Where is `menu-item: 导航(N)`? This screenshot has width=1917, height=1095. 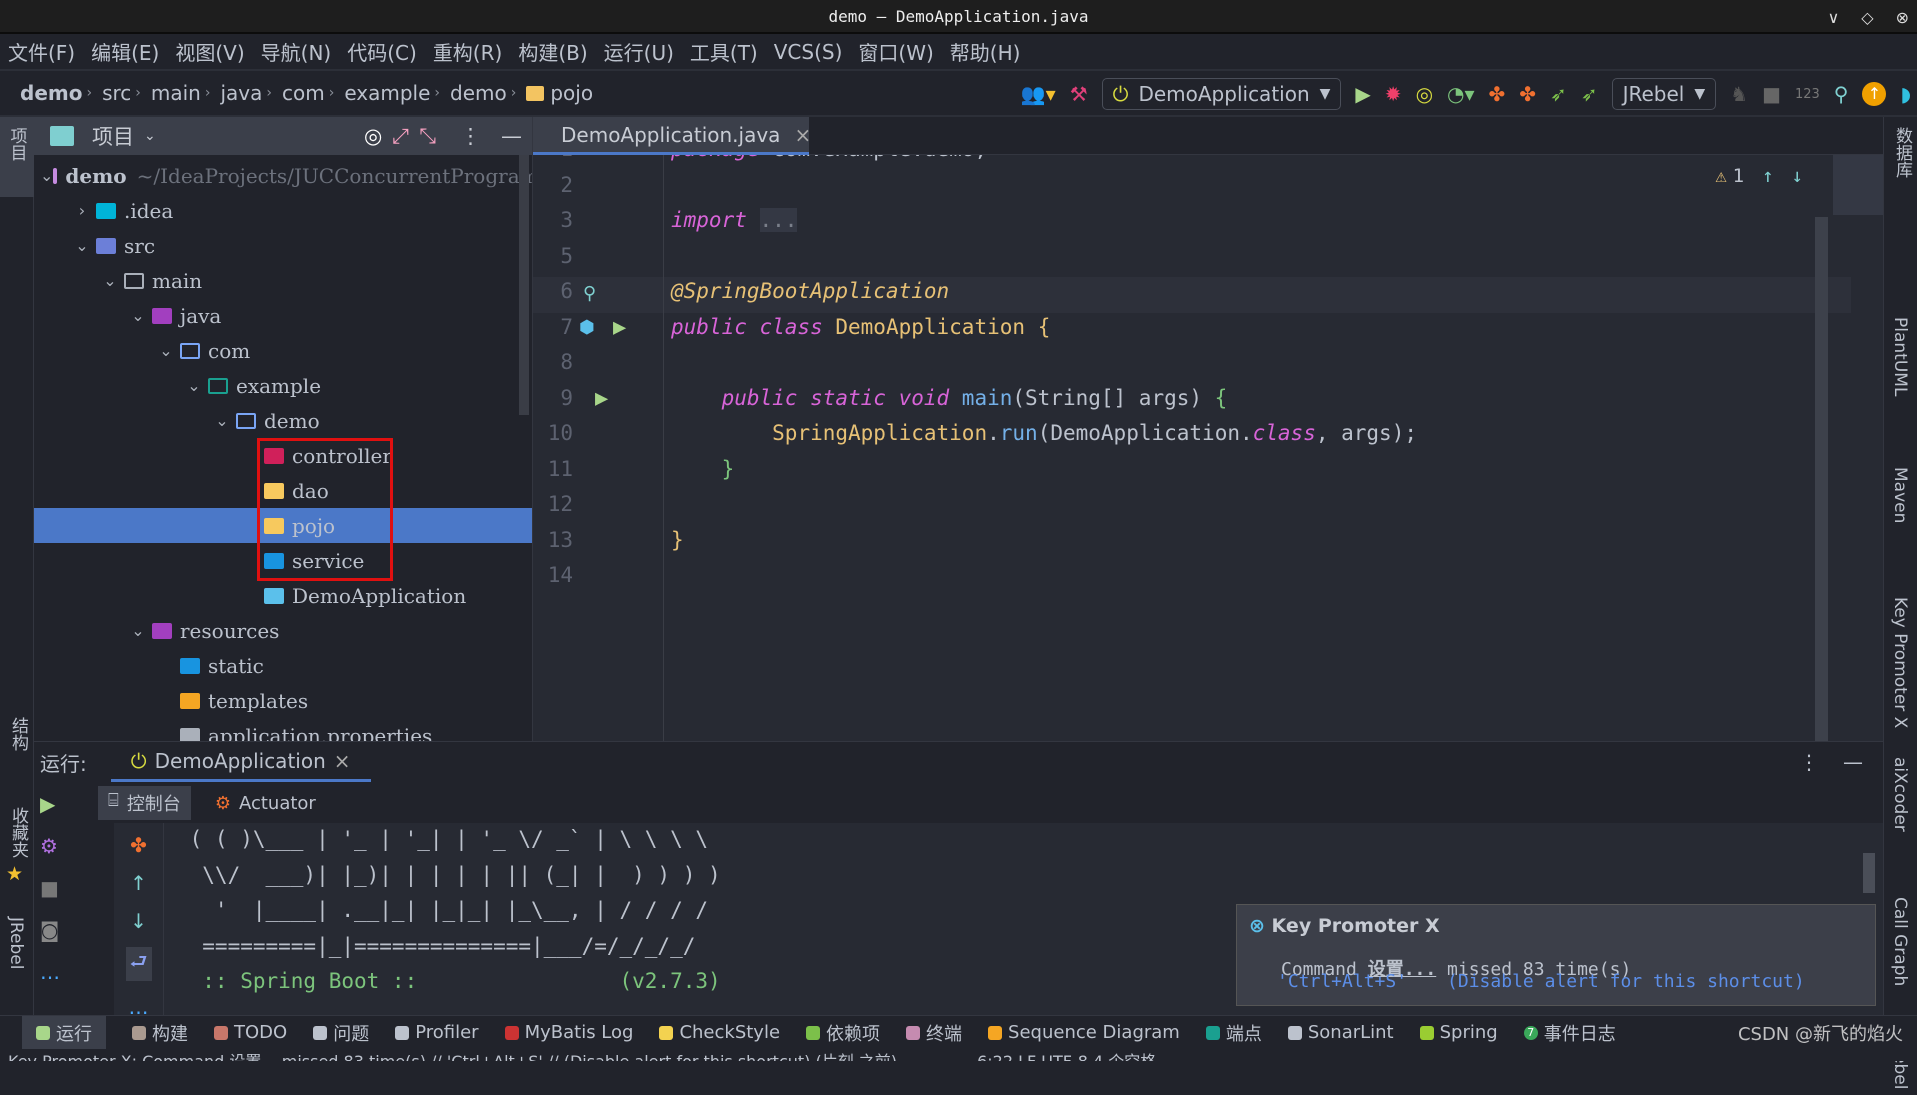
menu-item: 导航(N) is located at coordinates (296, 51).